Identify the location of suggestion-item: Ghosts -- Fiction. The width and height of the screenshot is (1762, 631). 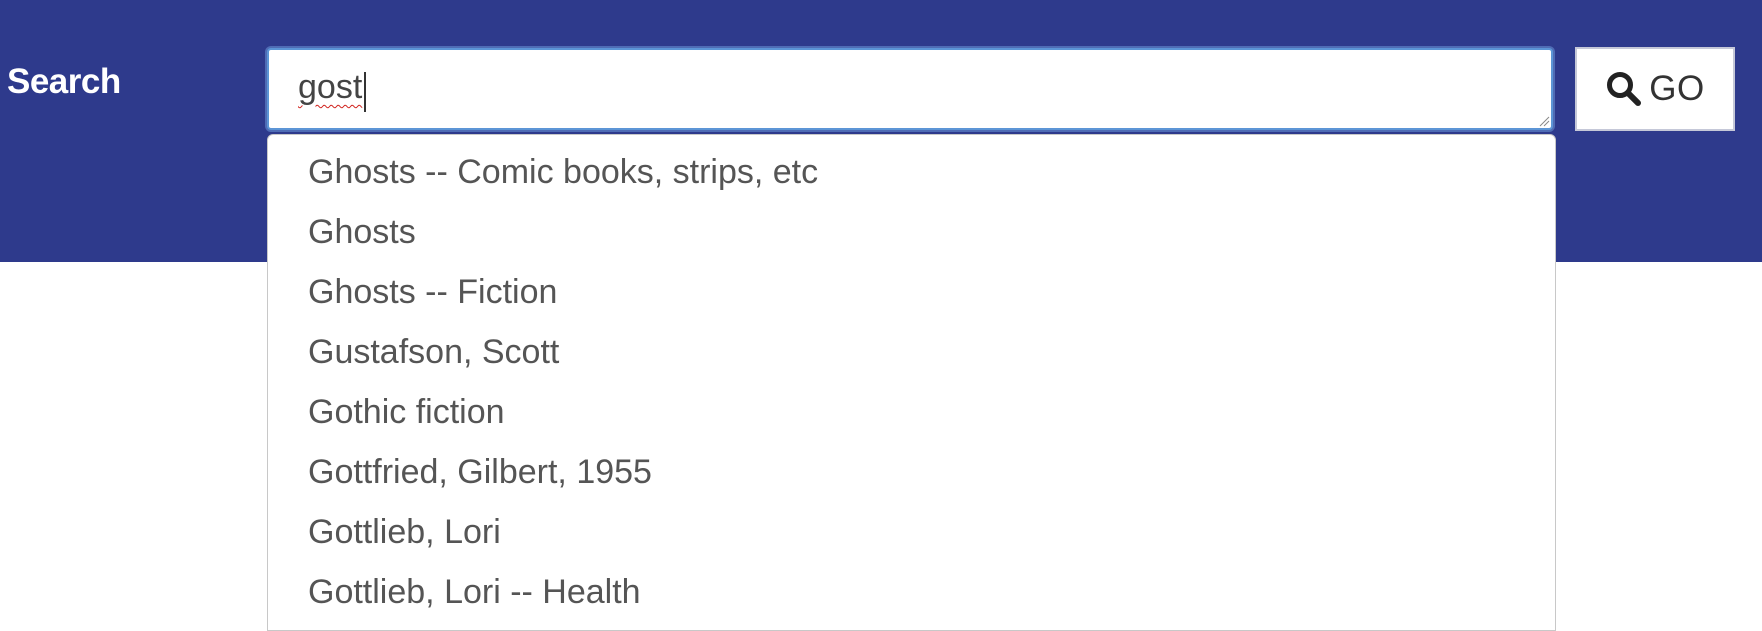
(911, 297).